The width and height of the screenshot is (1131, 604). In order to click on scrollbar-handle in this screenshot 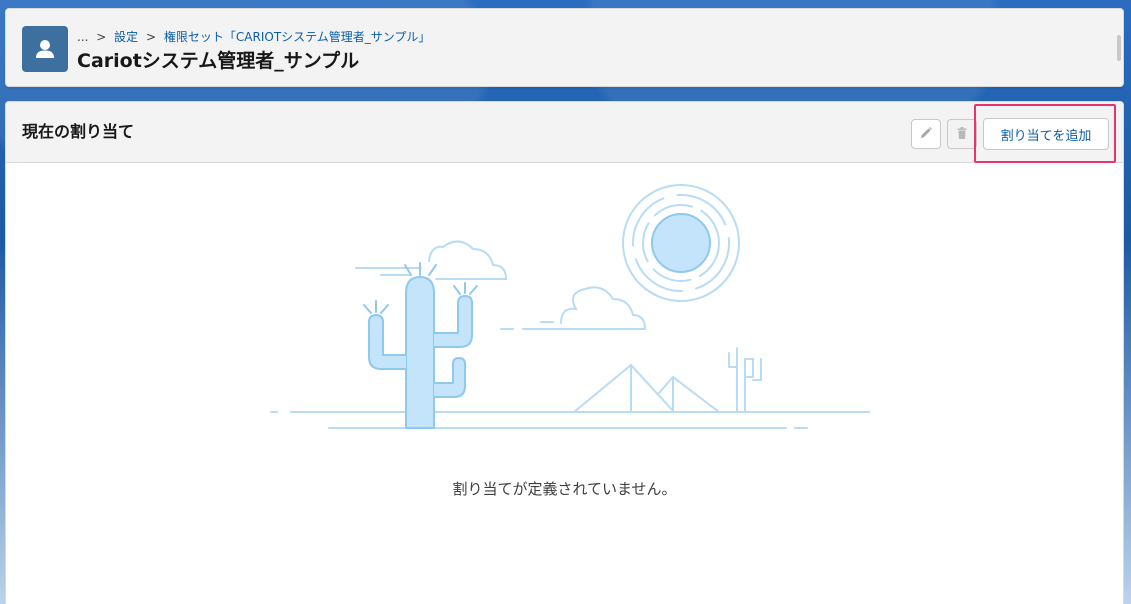, I will do `click(1119, 48)`.